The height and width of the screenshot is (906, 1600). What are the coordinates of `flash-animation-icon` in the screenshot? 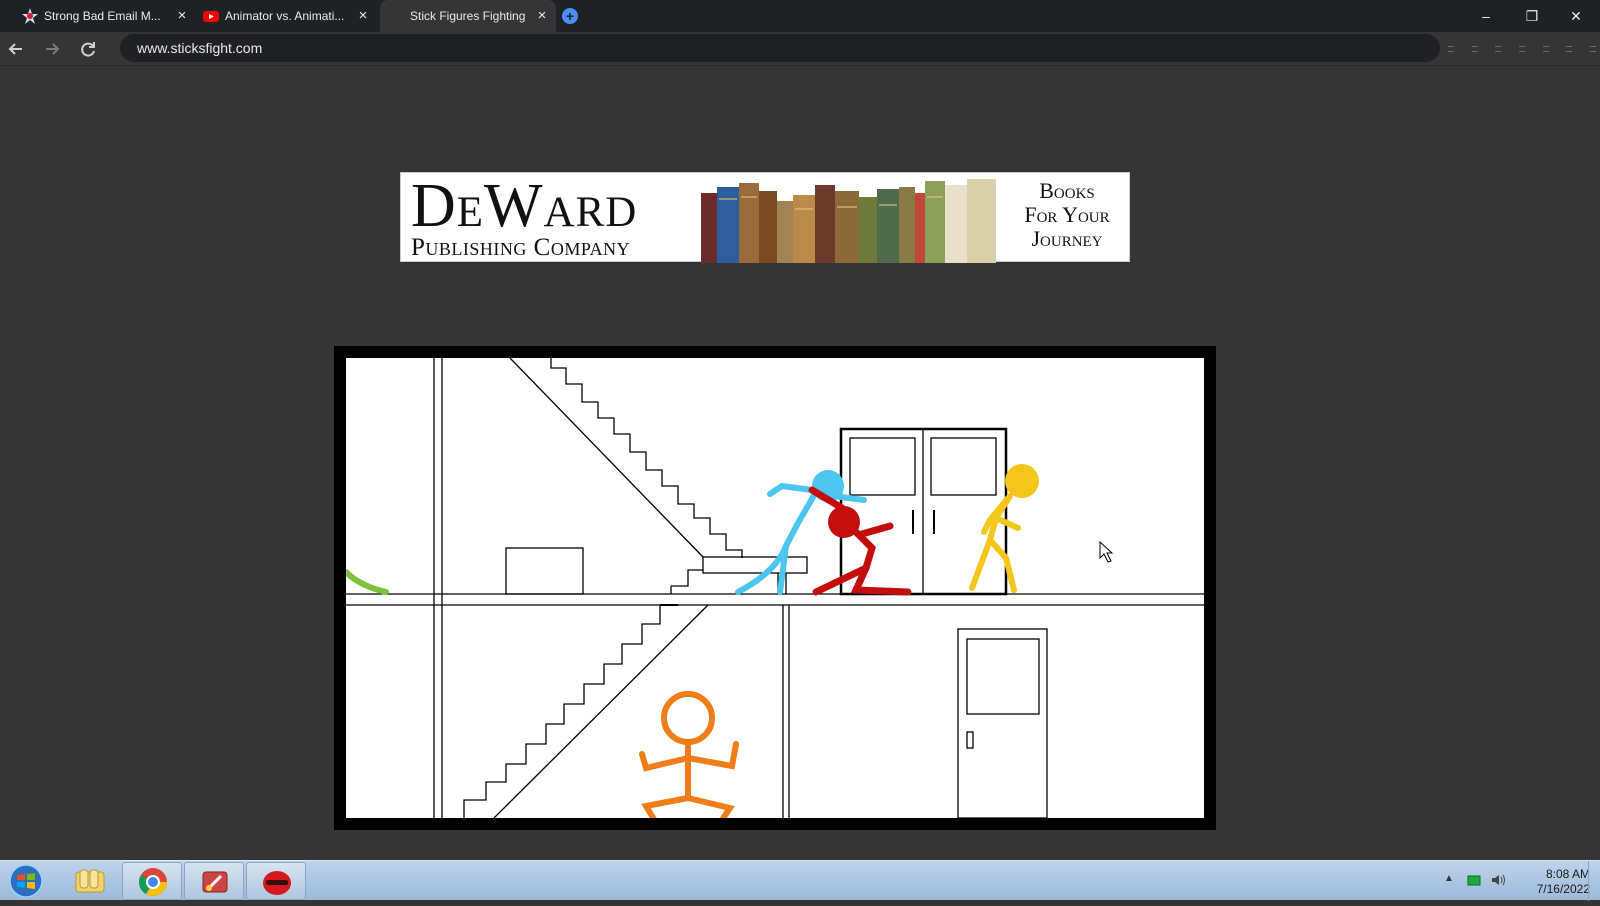 It's located at (215, 882).